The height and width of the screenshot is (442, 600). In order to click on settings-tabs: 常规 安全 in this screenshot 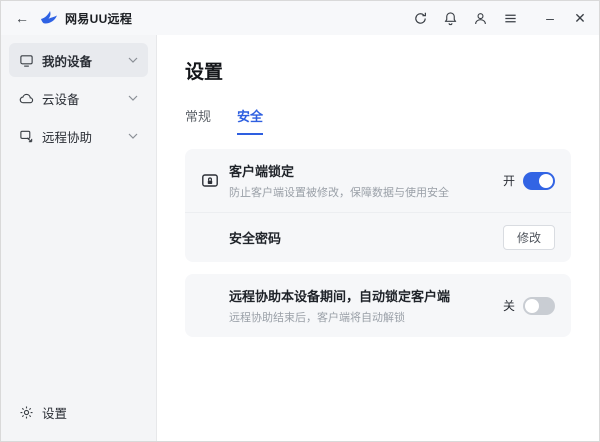, I will do `click(378, 120)`.